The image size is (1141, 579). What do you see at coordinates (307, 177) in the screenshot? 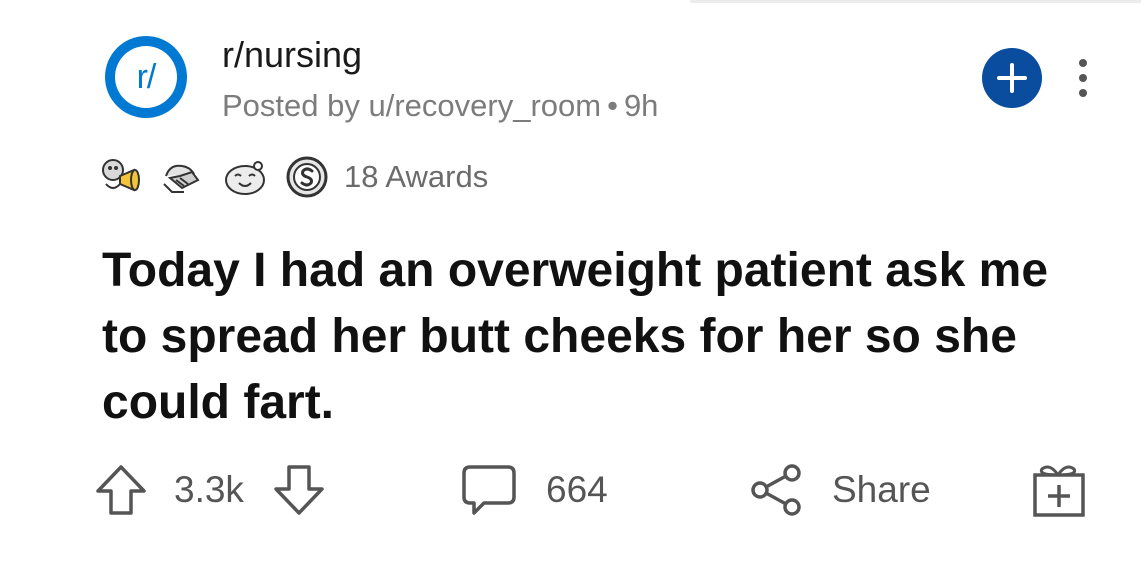
I see `award-silver-coin-icon` at bounding box center [307, 177].